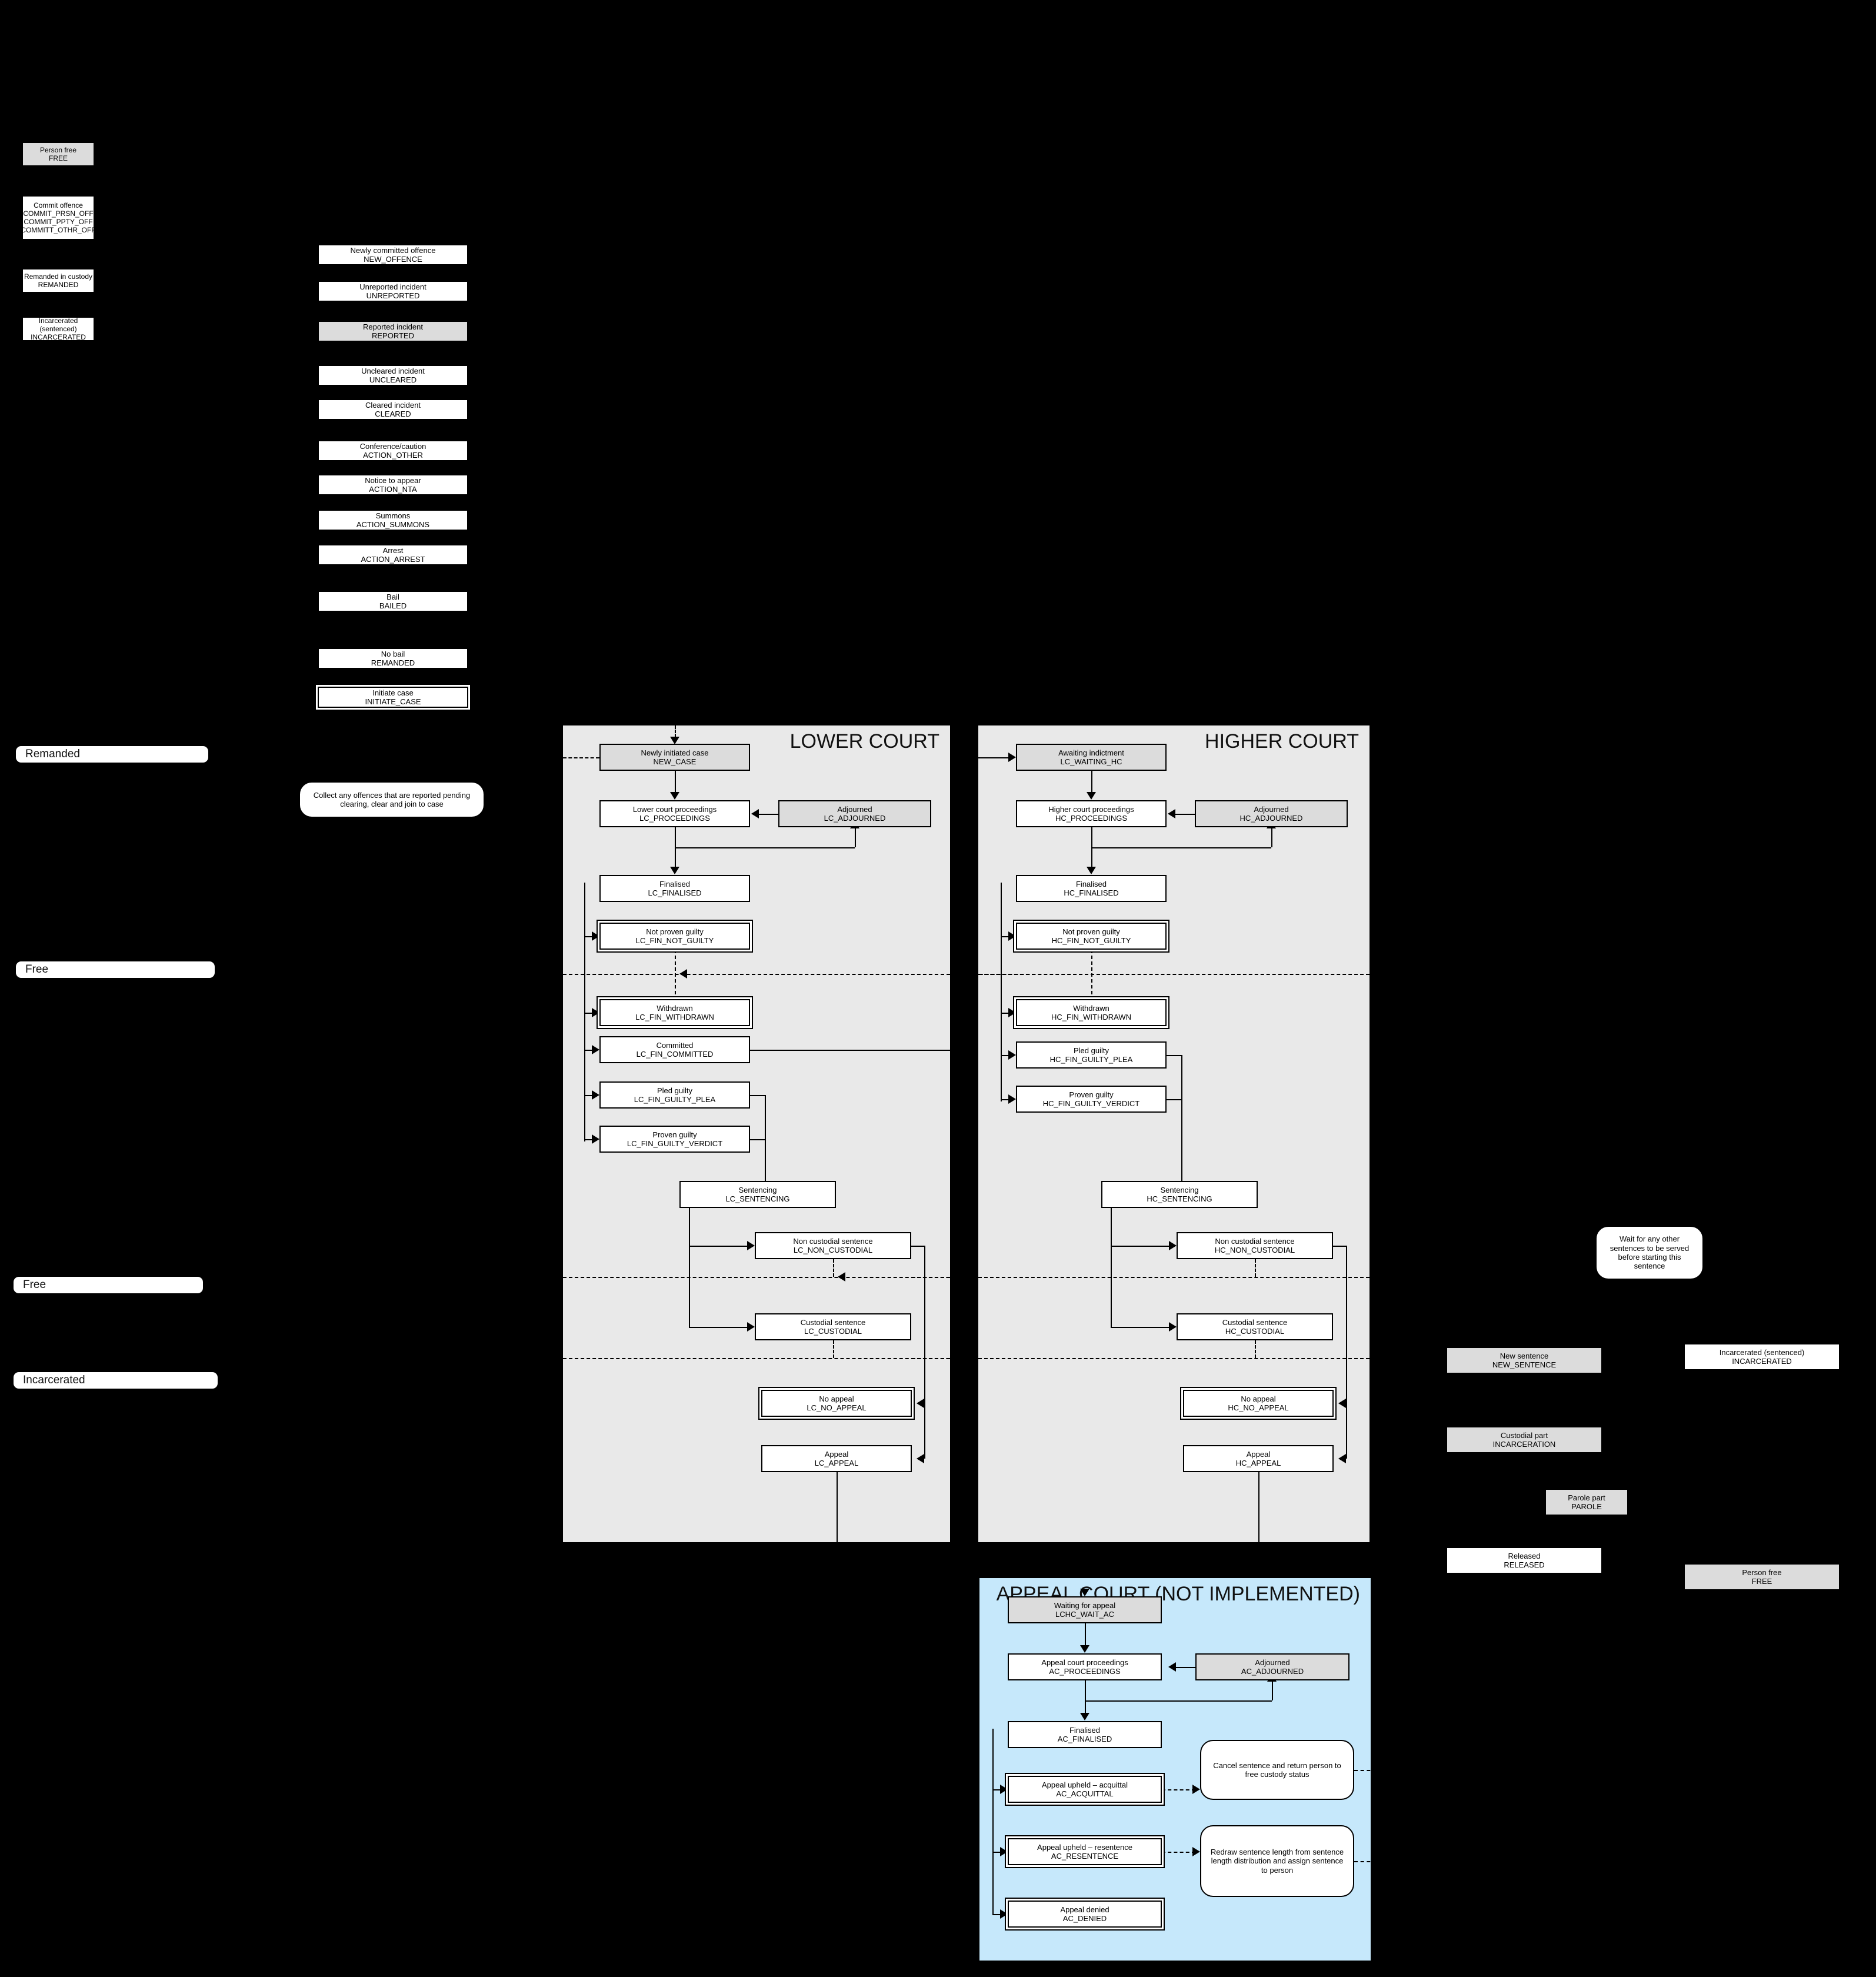 The image size is (1876, 1977). I want to click on intake-node-cleared: Cleared incident CLEARED, so click(393, 409).